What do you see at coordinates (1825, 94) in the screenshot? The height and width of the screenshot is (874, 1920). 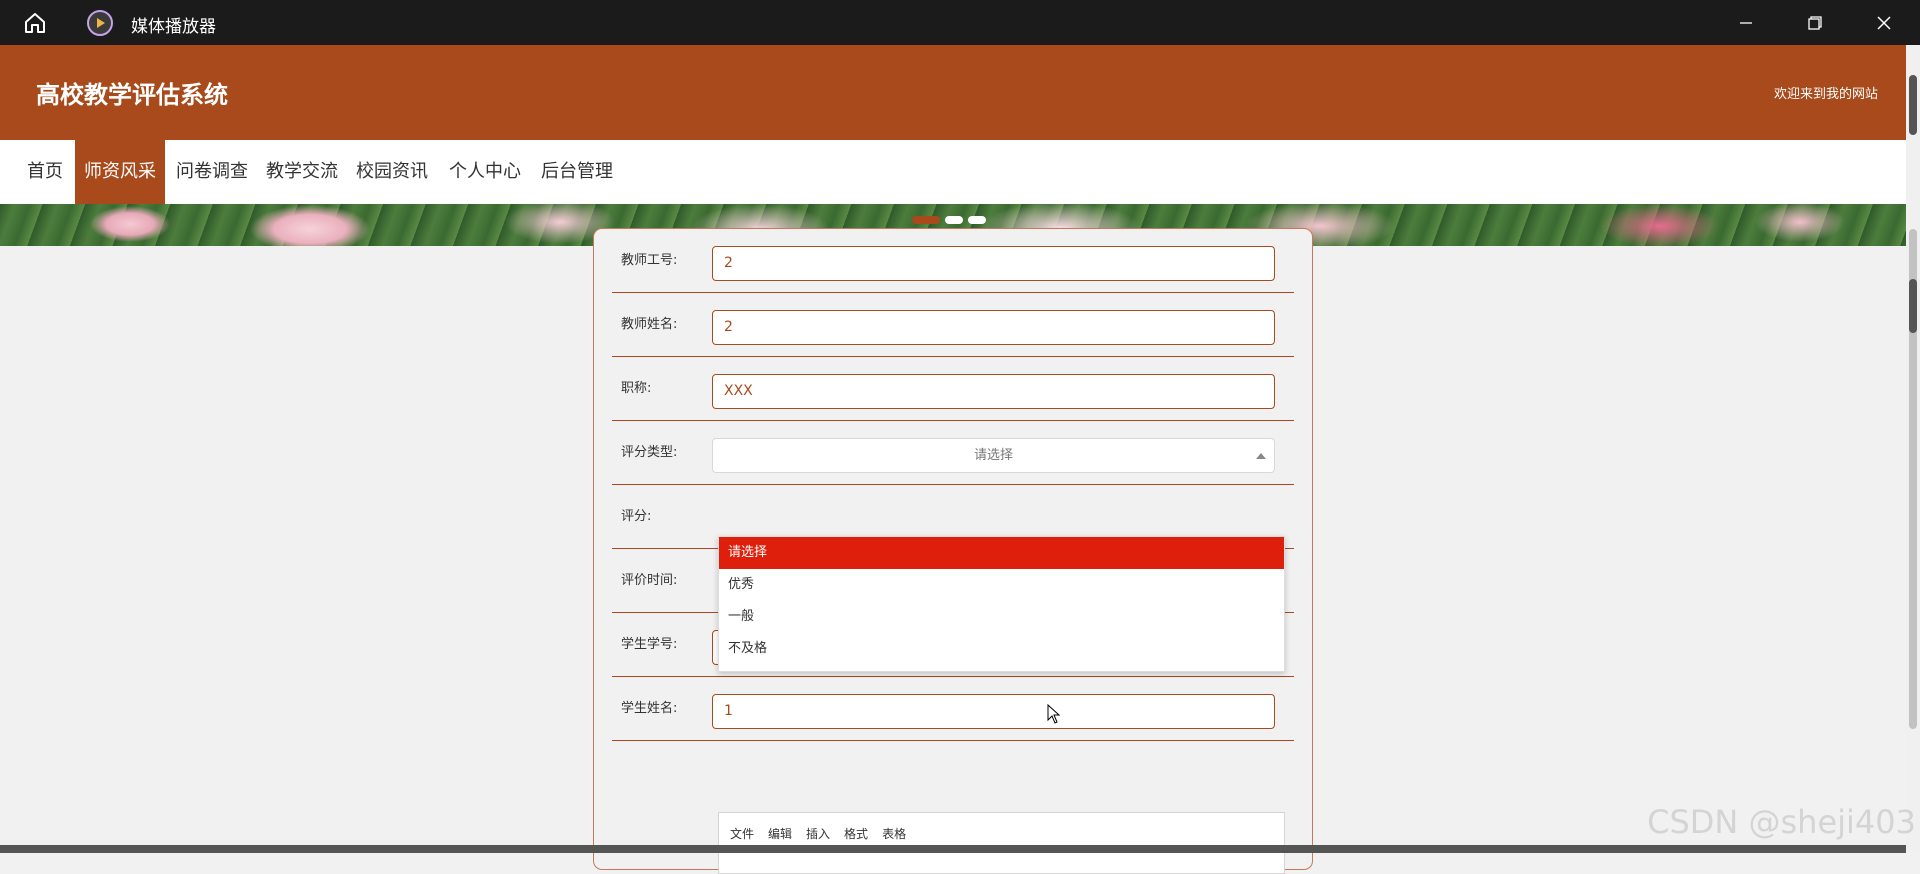 I see `welcome-text: 欢迎来到我的网站` at bounding box center [1825, 94].